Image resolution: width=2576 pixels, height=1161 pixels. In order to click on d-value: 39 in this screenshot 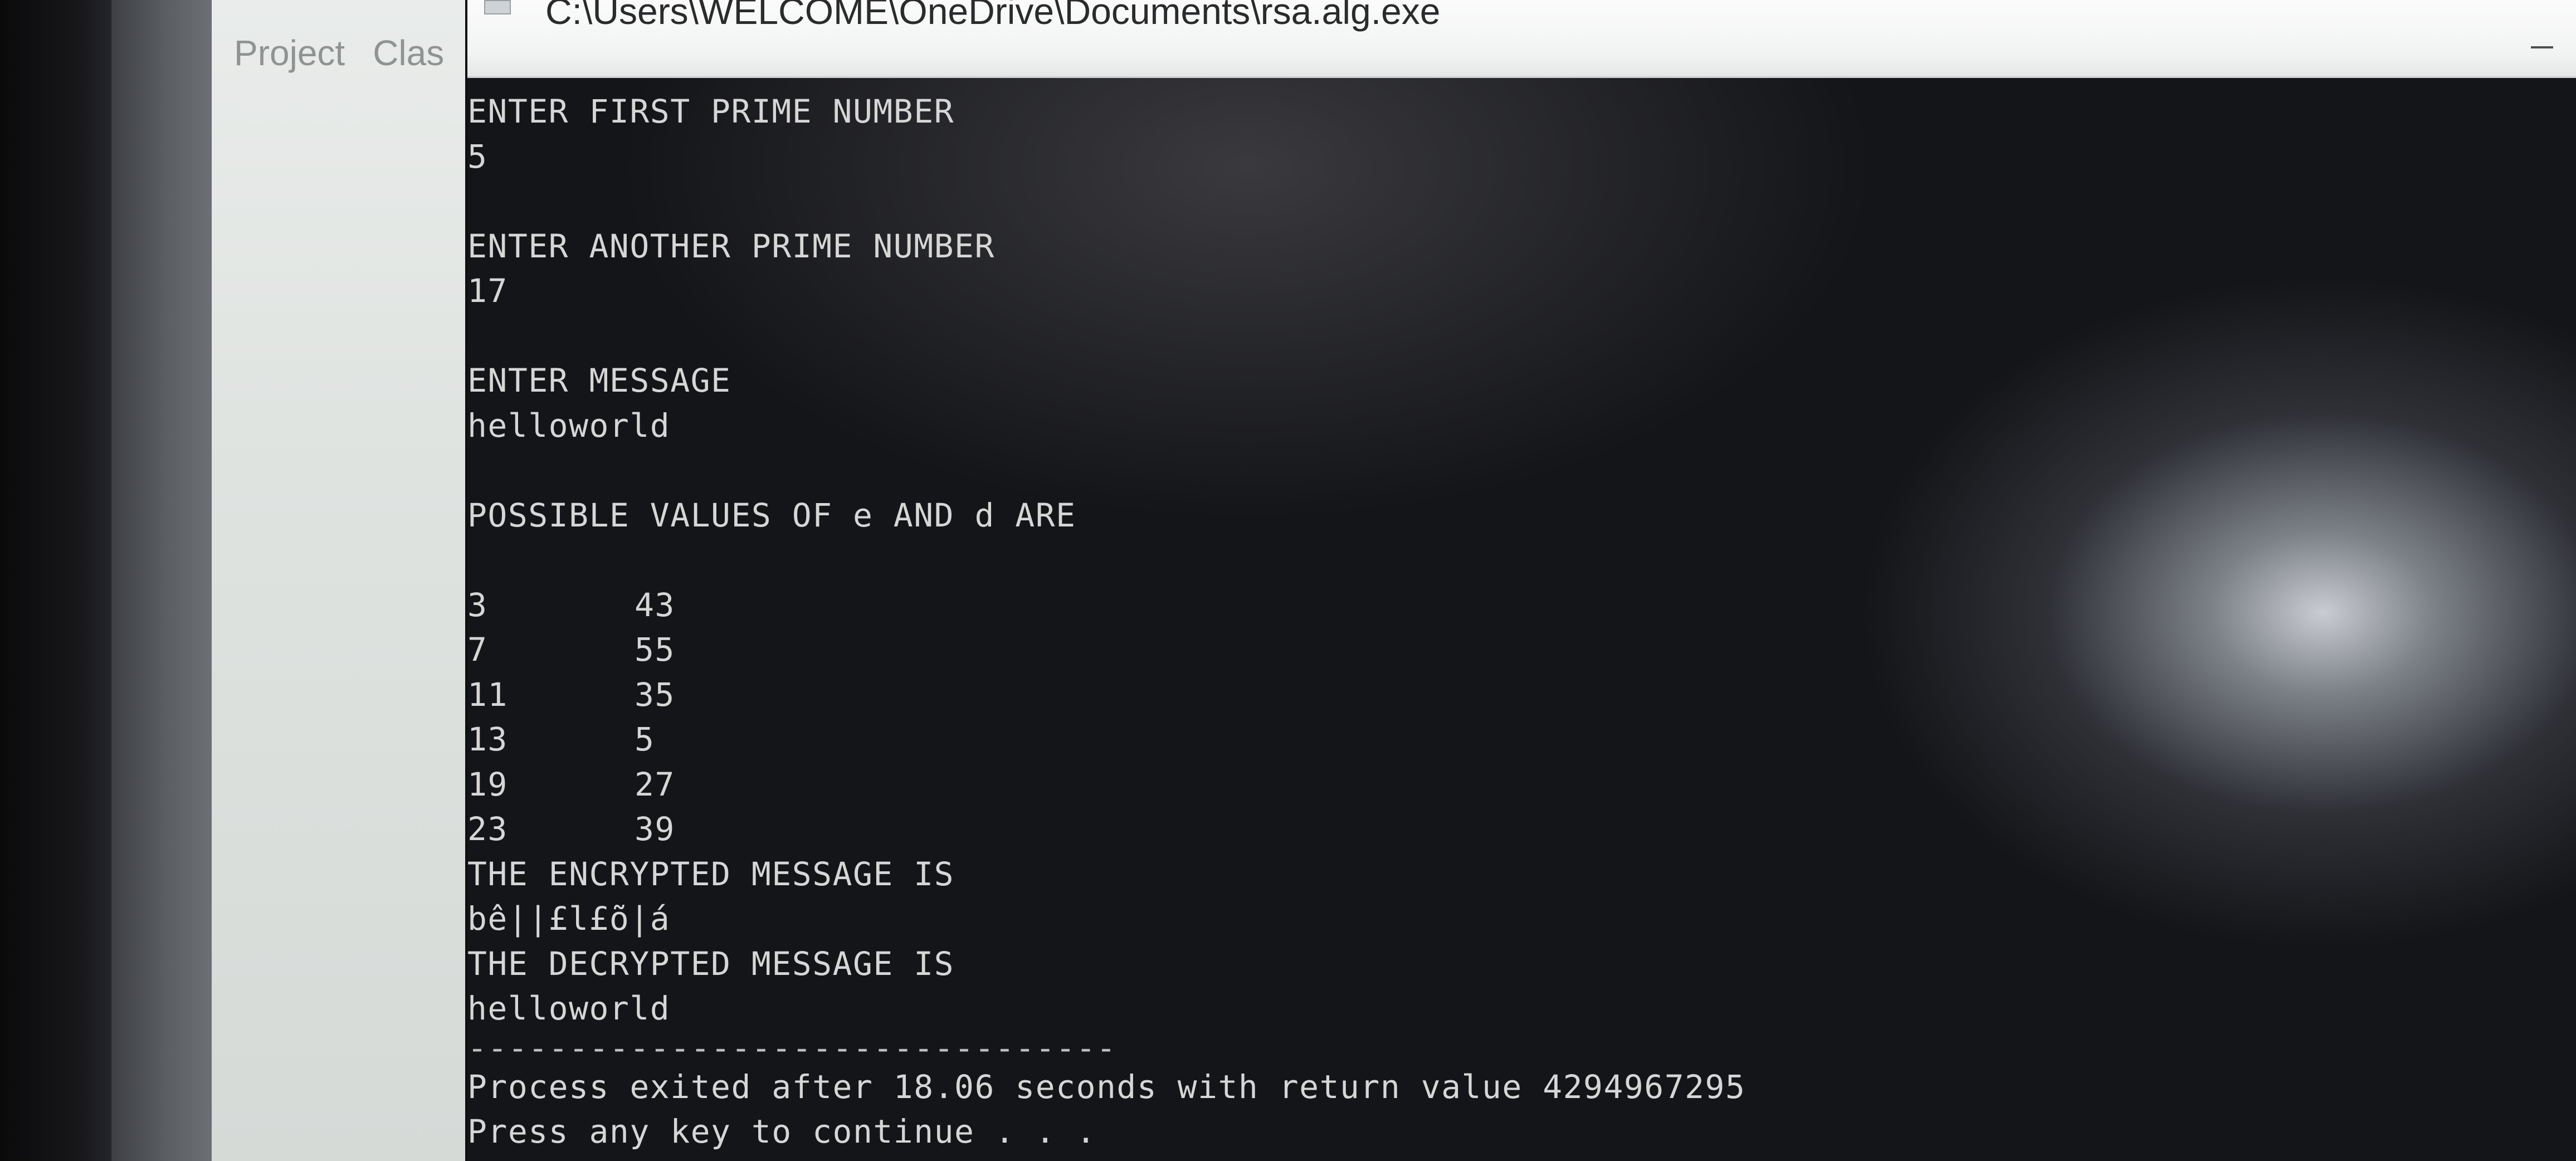, I will do `click(655, 829)`.